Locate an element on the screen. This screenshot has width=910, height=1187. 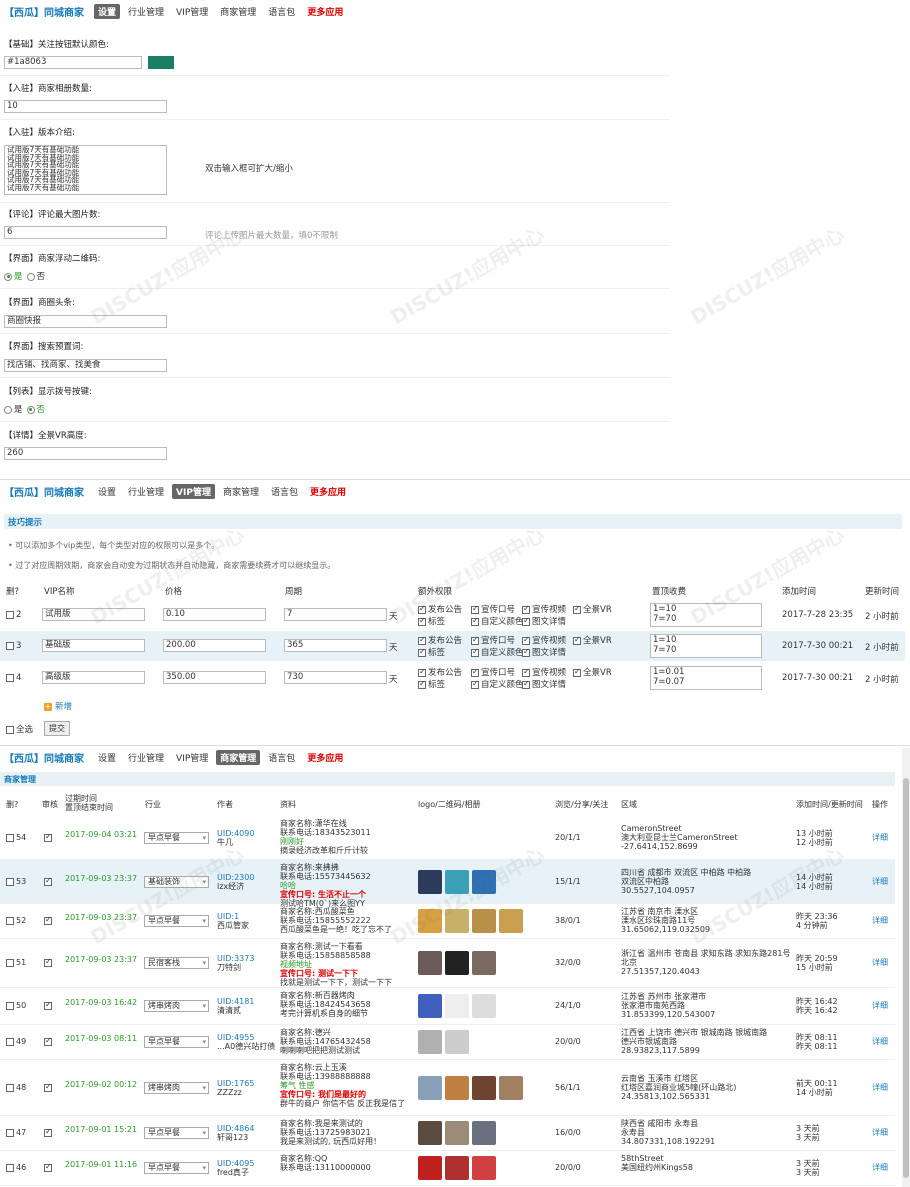
vip-name-input: 高级版 is located at coordinates (93, 677).